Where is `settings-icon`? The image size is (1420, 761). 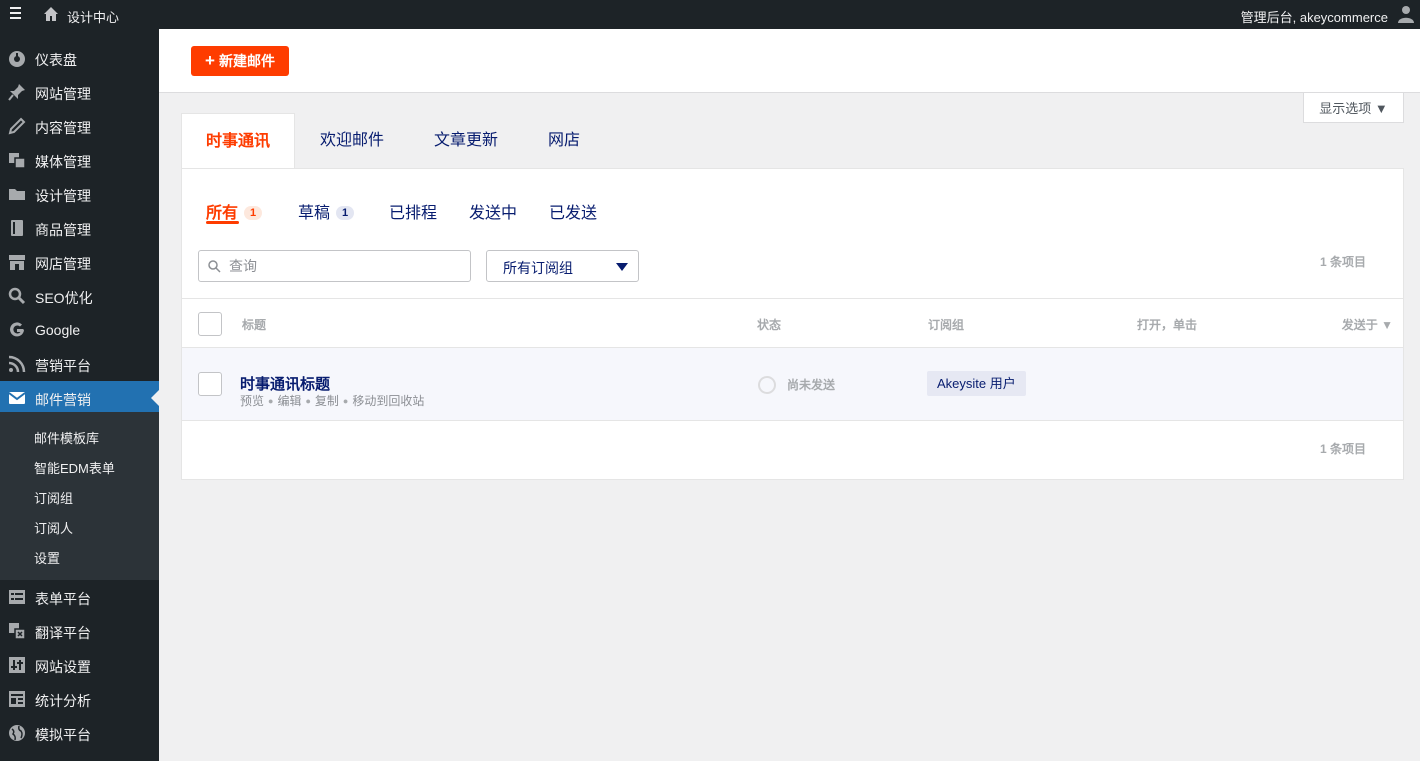
settings-icon is located at coordinates (17, 665).